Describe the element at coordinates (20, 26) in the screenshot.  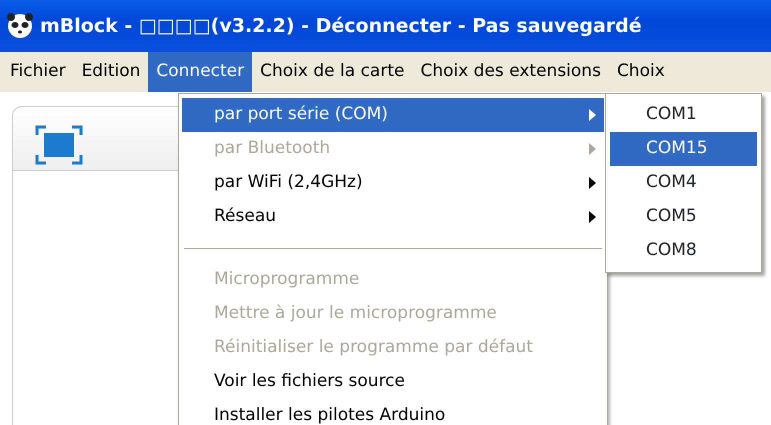
I see `panda-icon` at that location.